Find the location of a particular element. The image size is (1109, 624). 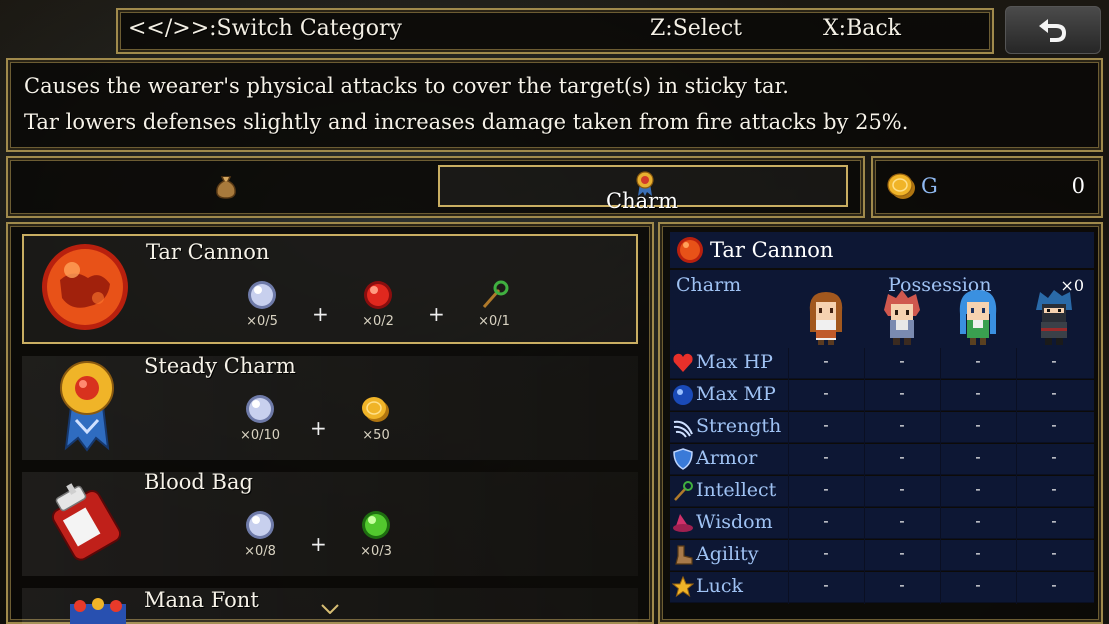

stat-label: Max MP is located at coordinates (736, 394).